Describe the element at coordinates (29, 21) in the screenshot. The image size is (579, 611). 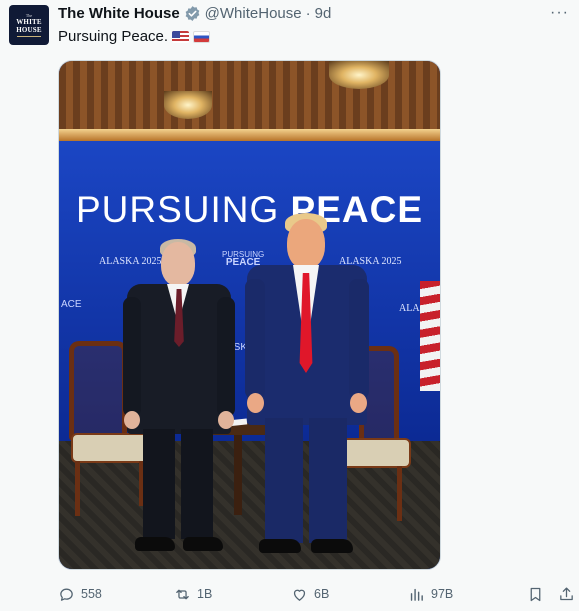
I see `avatar-line-2: WHITE` at that location.